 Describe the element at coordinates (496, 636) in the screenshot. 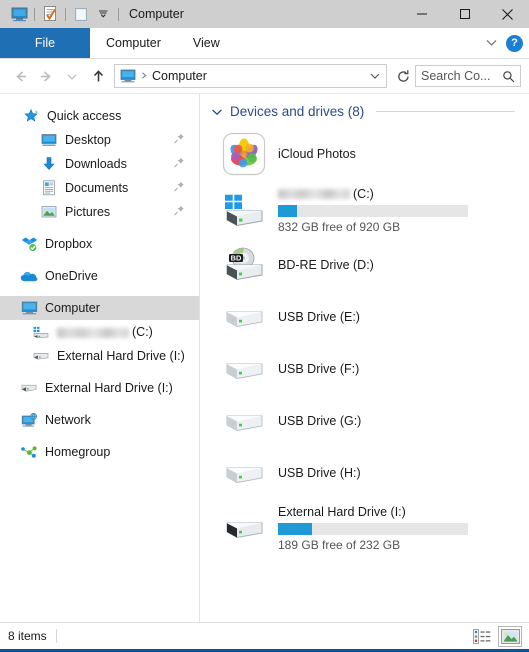

I see `view-mode-buttons` at that location.